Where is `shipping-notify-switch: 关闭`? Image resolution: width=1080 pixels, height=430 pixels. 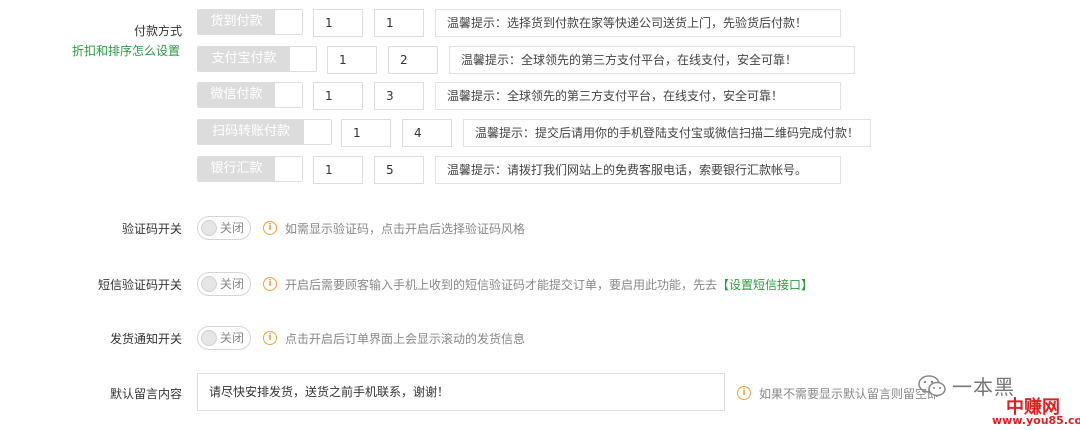 shipping-notify-switch: 关闭 is located at coordinates (224, 338).